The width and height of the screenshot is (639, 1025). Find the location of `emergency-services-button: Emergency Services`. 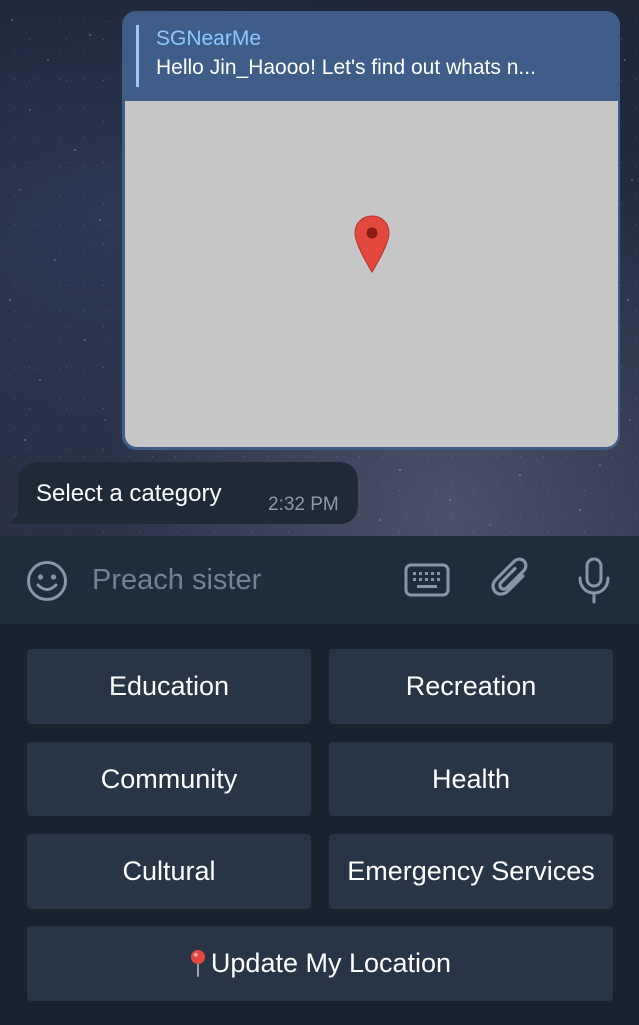

emergency-services-button: Emergency Services is located at coordinates (471, 871).